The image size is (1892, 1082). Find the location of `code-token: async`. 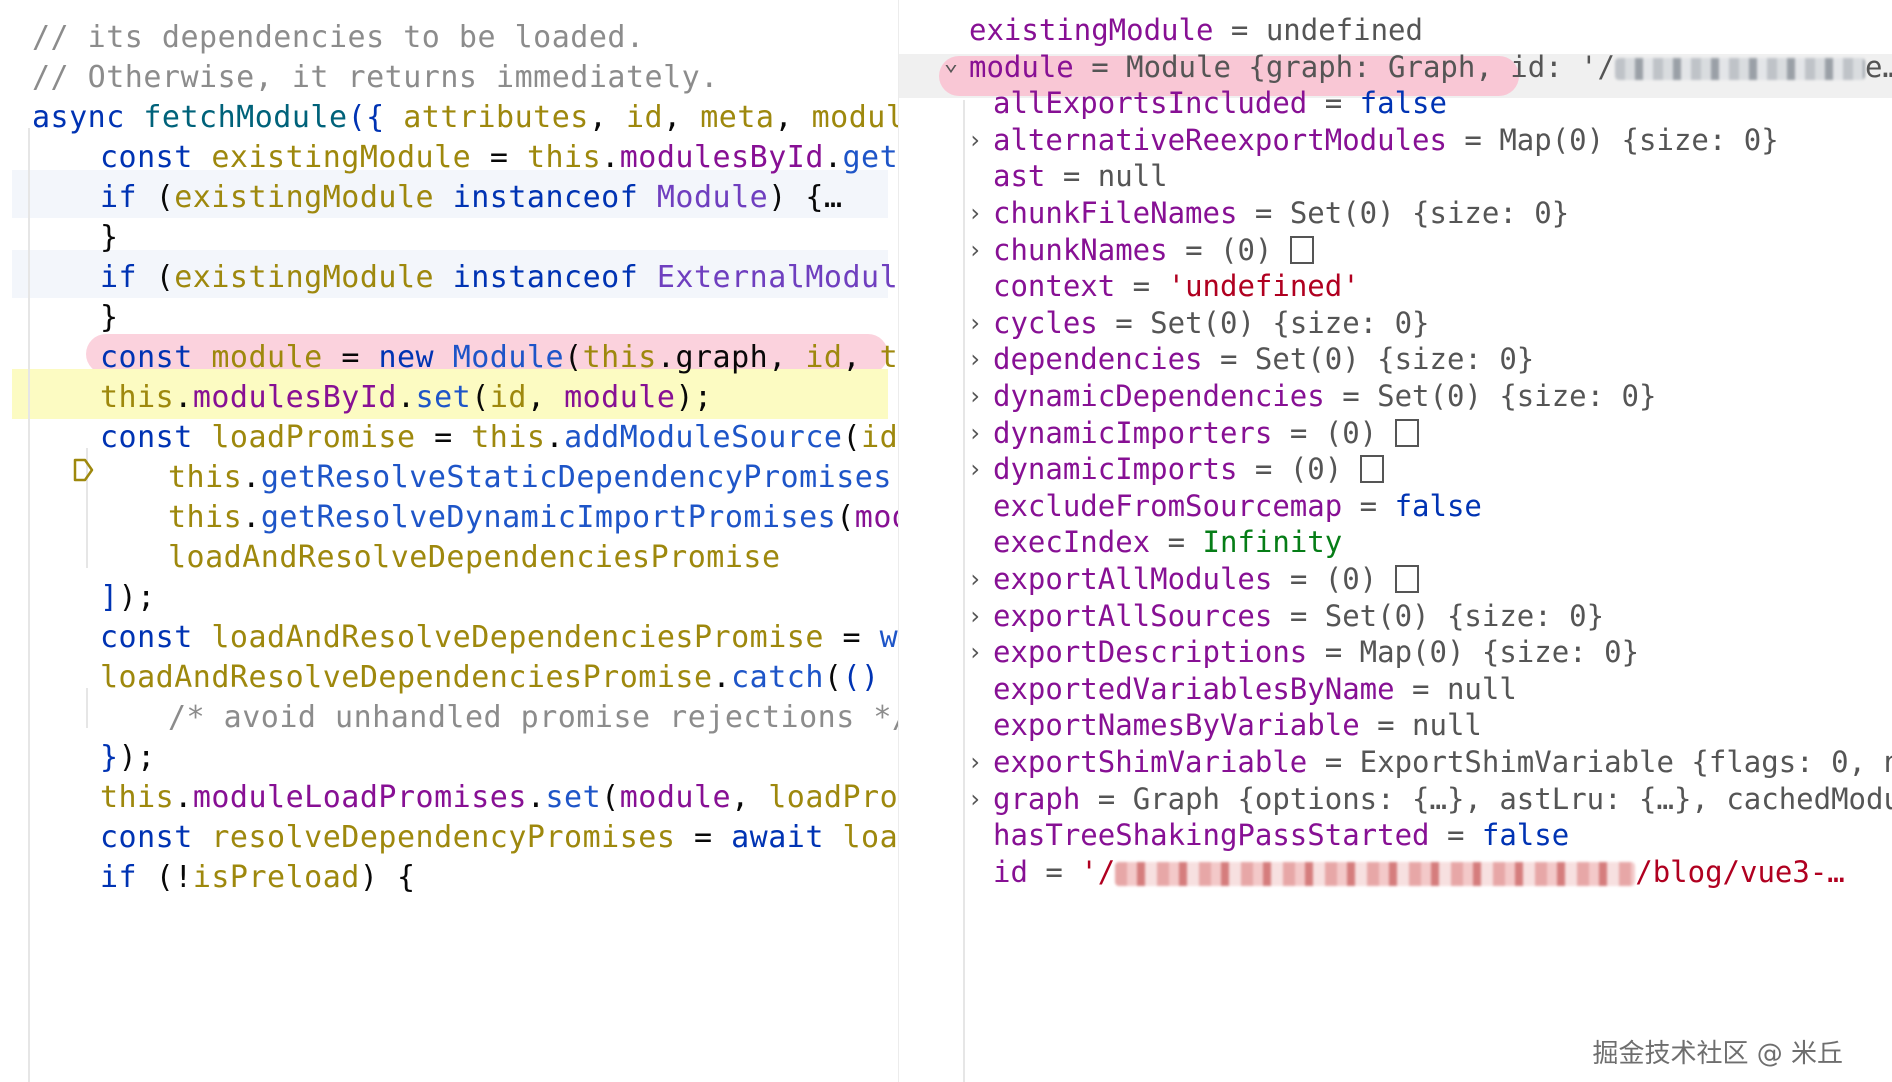

code-token: async is located at coordinates (88, 117).